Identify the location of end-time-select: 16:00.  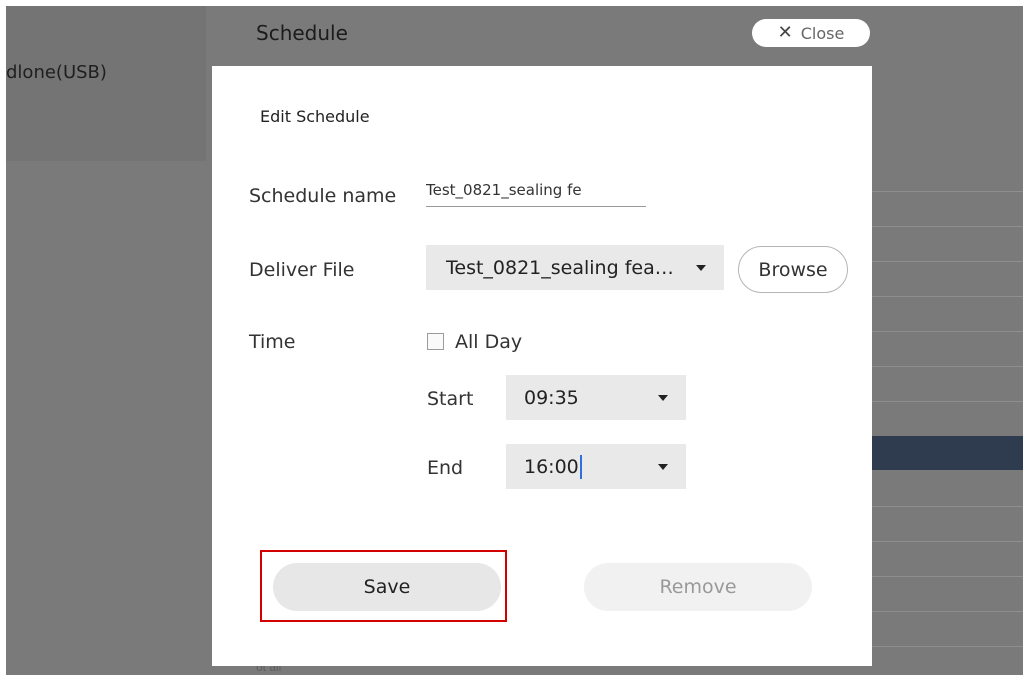
(596, 466).